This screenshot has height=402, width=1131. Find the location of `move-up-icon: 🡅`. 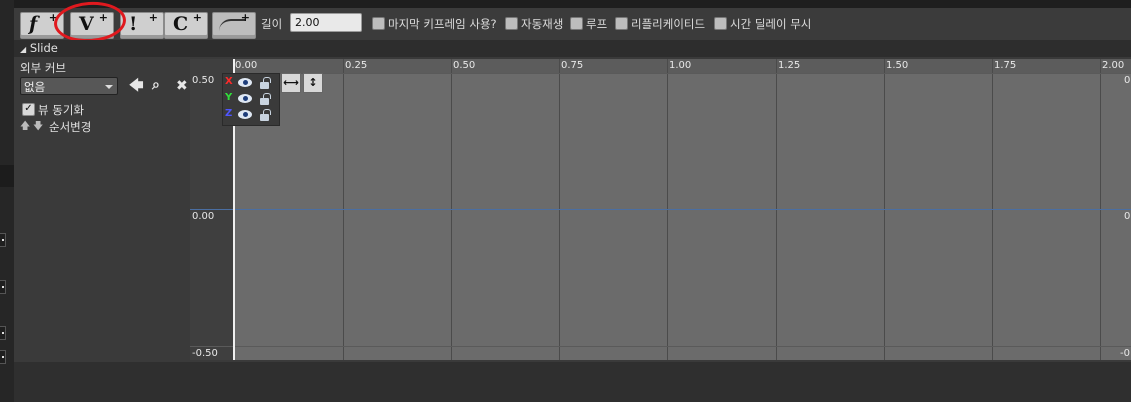

move-up-icon: 🡅 is located at coordinates (25, 127).